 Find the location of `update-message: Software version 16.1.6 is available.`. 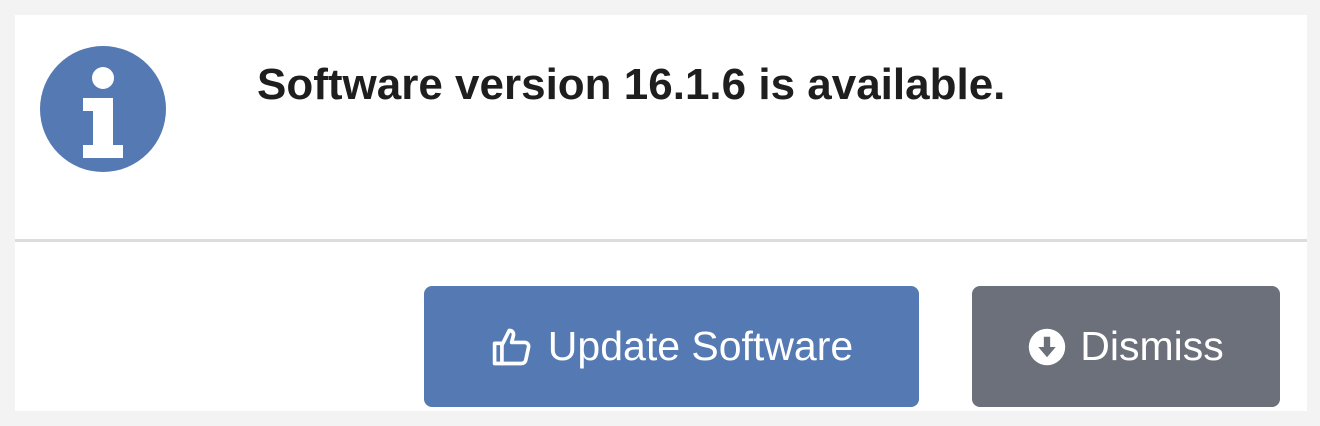

update-message: Software version 16.1.6 is available. is located at coordinates (631, 84).